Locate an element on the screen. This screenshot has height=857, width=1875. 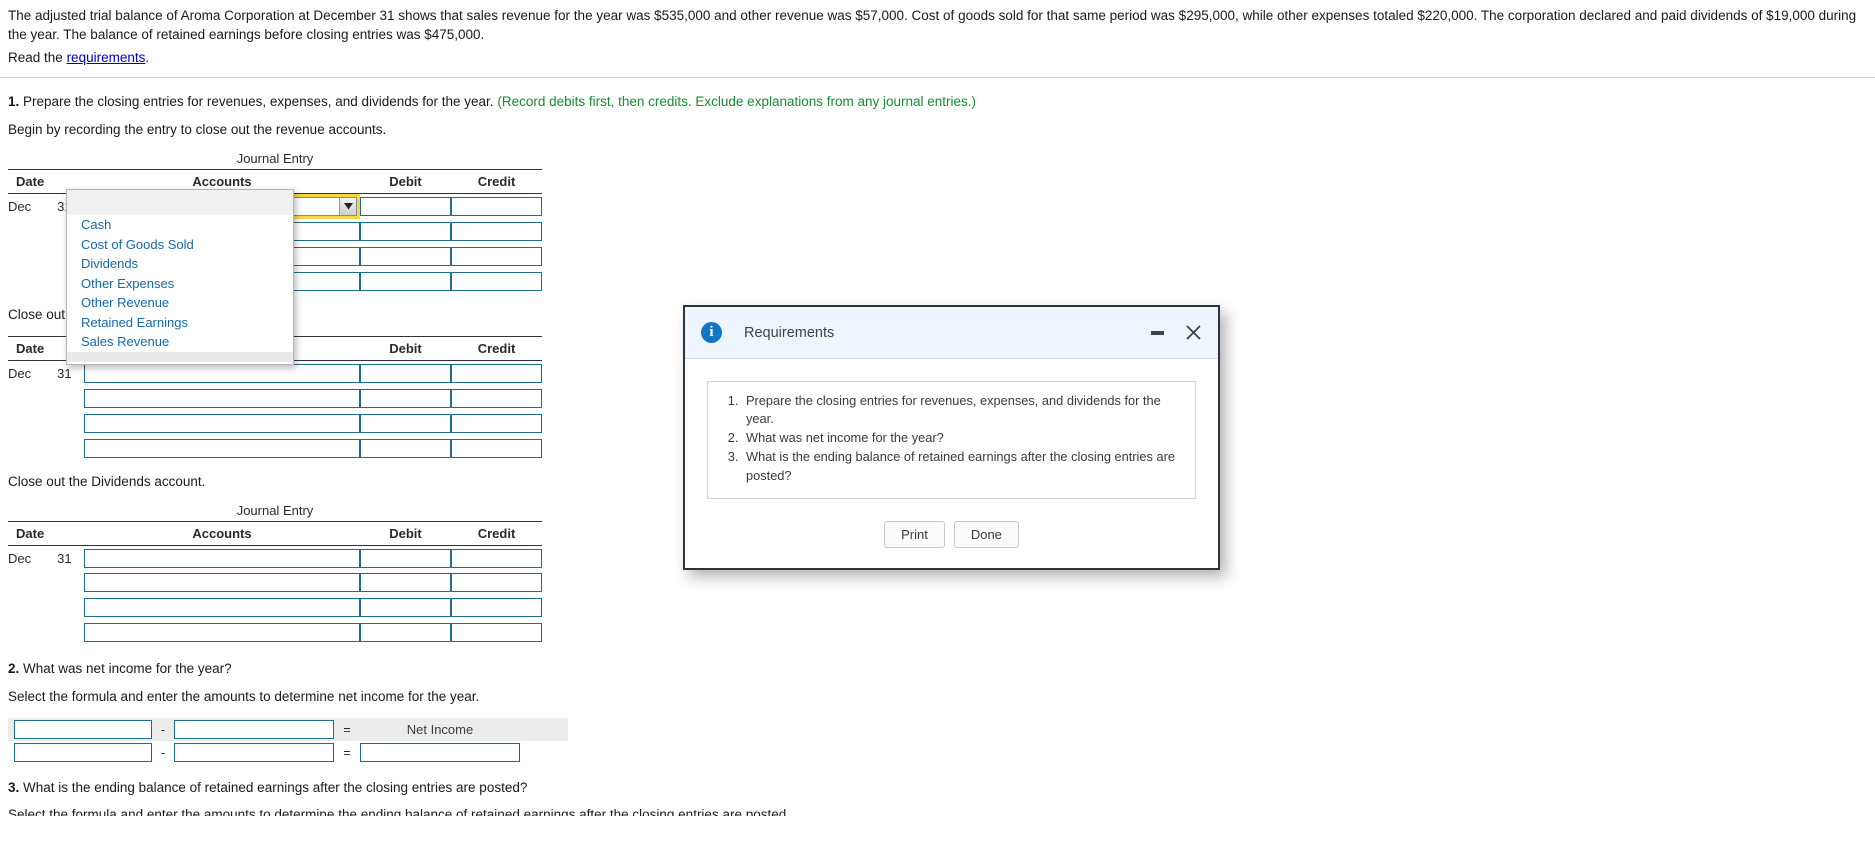
formula-field-2-wrap is located at coordinates (254, 730).